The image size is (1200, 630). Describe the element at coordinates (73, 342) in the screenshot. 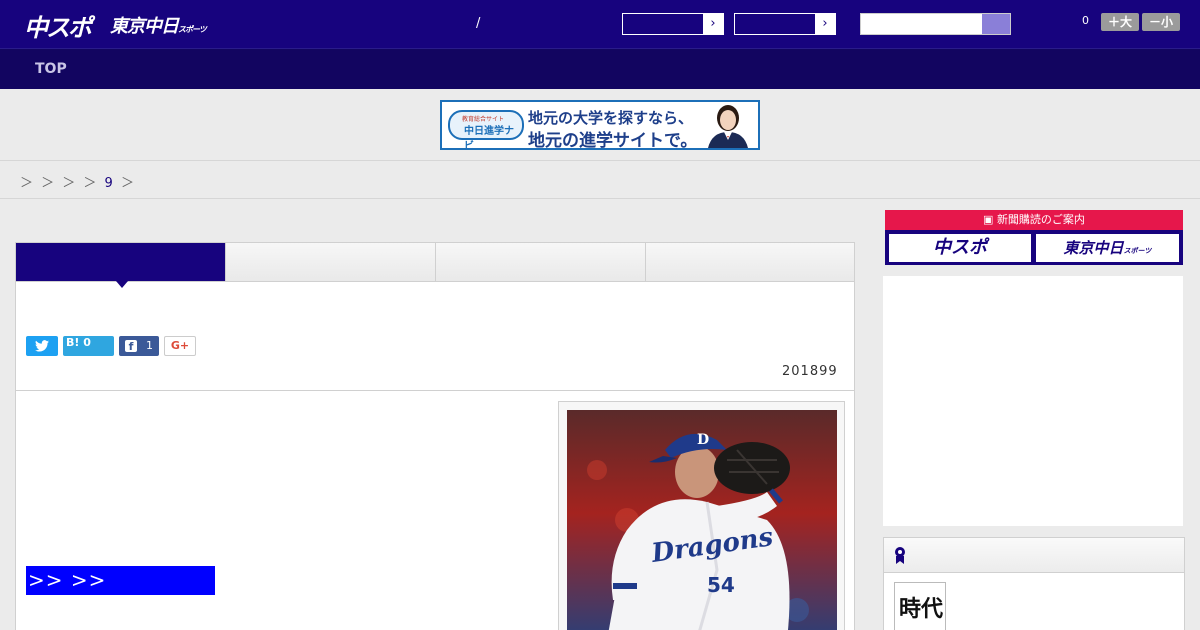

I see `hatena-icon: B!` at that location.